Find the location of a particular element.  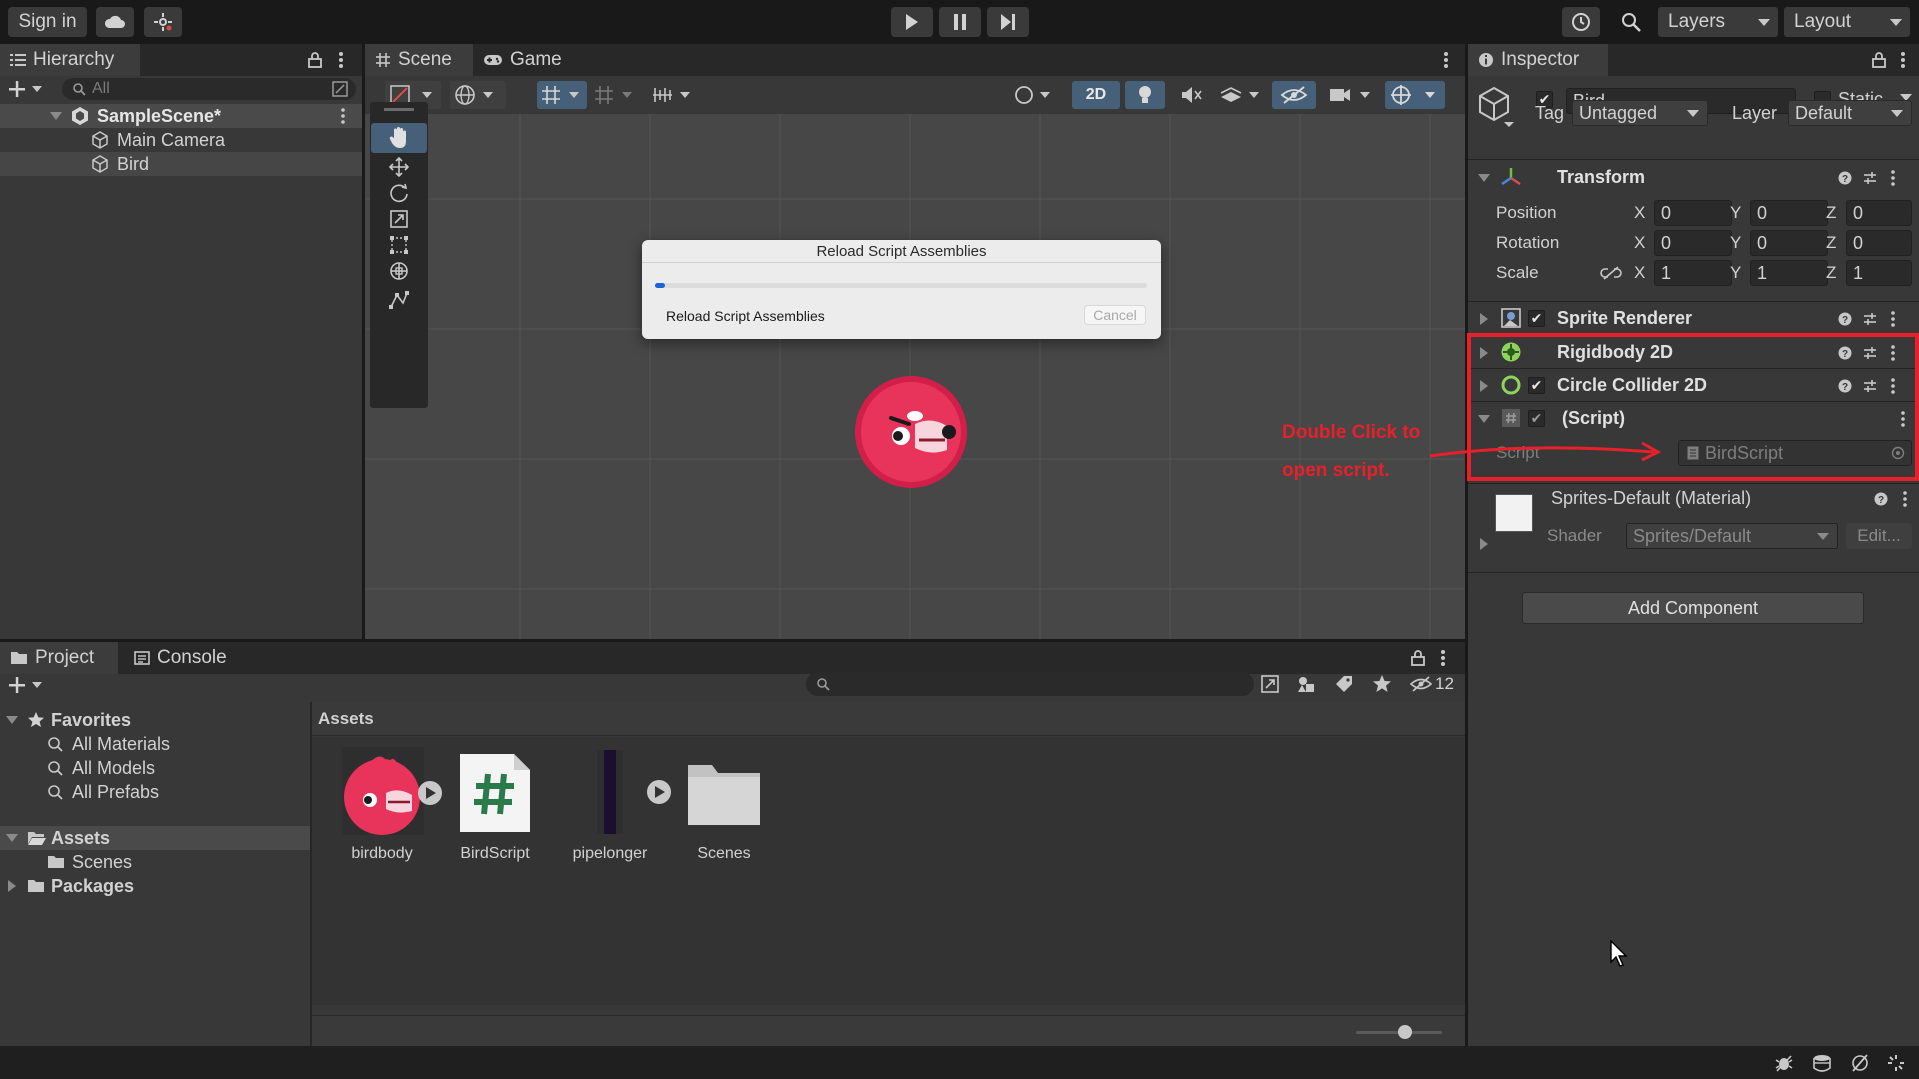

add-component-button: Add Component is located at coordinates (1693, 608).